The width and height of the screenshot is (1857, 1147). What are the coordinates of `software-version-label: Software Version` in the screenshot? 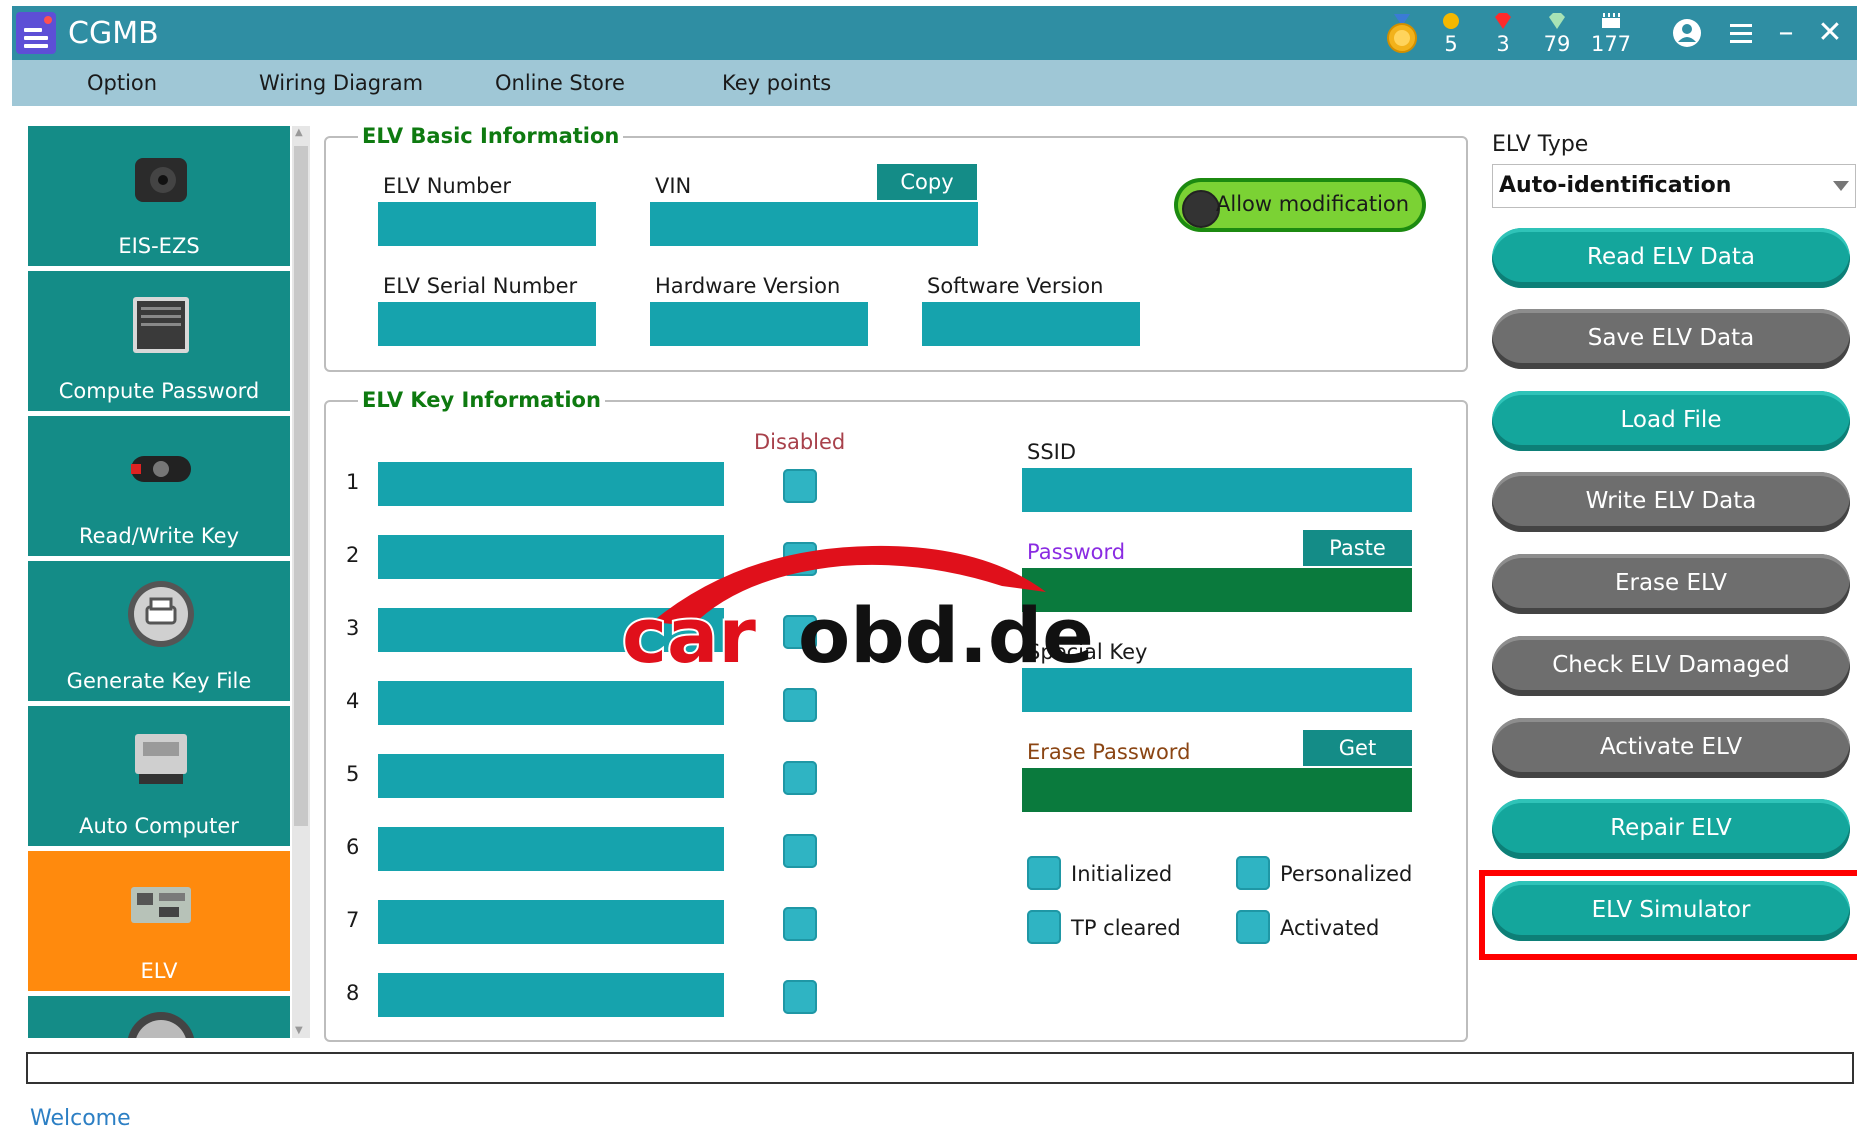 It's located at (1015, 286).